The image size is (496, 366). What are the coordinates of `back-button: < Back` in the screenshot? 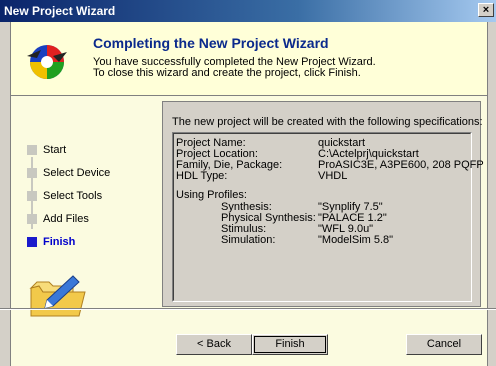 It's located at (214, 344).